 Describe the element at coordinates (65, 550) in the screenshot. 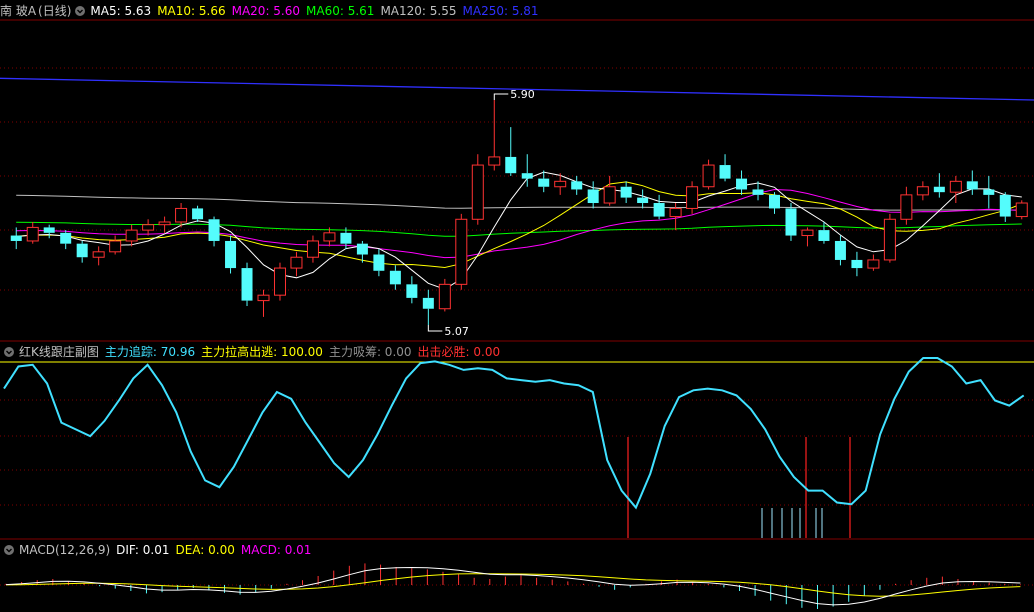

I see `macd-title: MACD(12,26,9)` at that location.